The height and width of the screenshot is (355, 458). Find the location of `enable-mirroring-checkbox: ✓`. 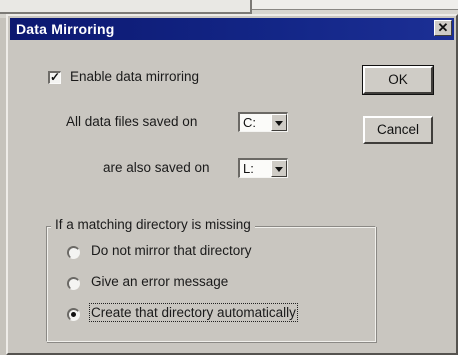

enable-mirroring-checkbox: ✓ is located at coordinates (54, 77).